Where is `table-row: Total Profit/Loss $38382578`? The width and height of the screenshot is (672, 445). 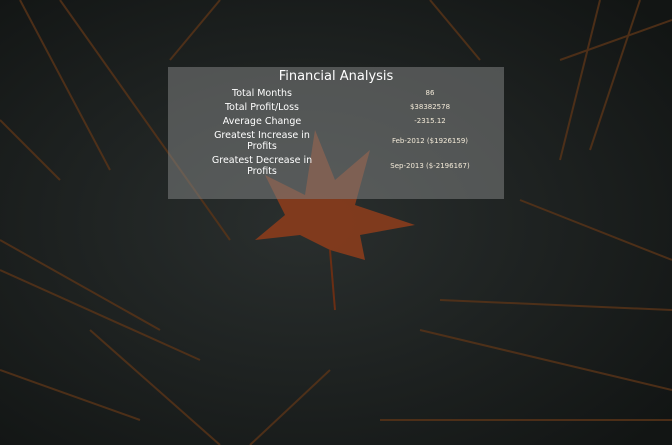 table-row: Total Profit/Loss $38382578 is located at coordinates (336, 107).